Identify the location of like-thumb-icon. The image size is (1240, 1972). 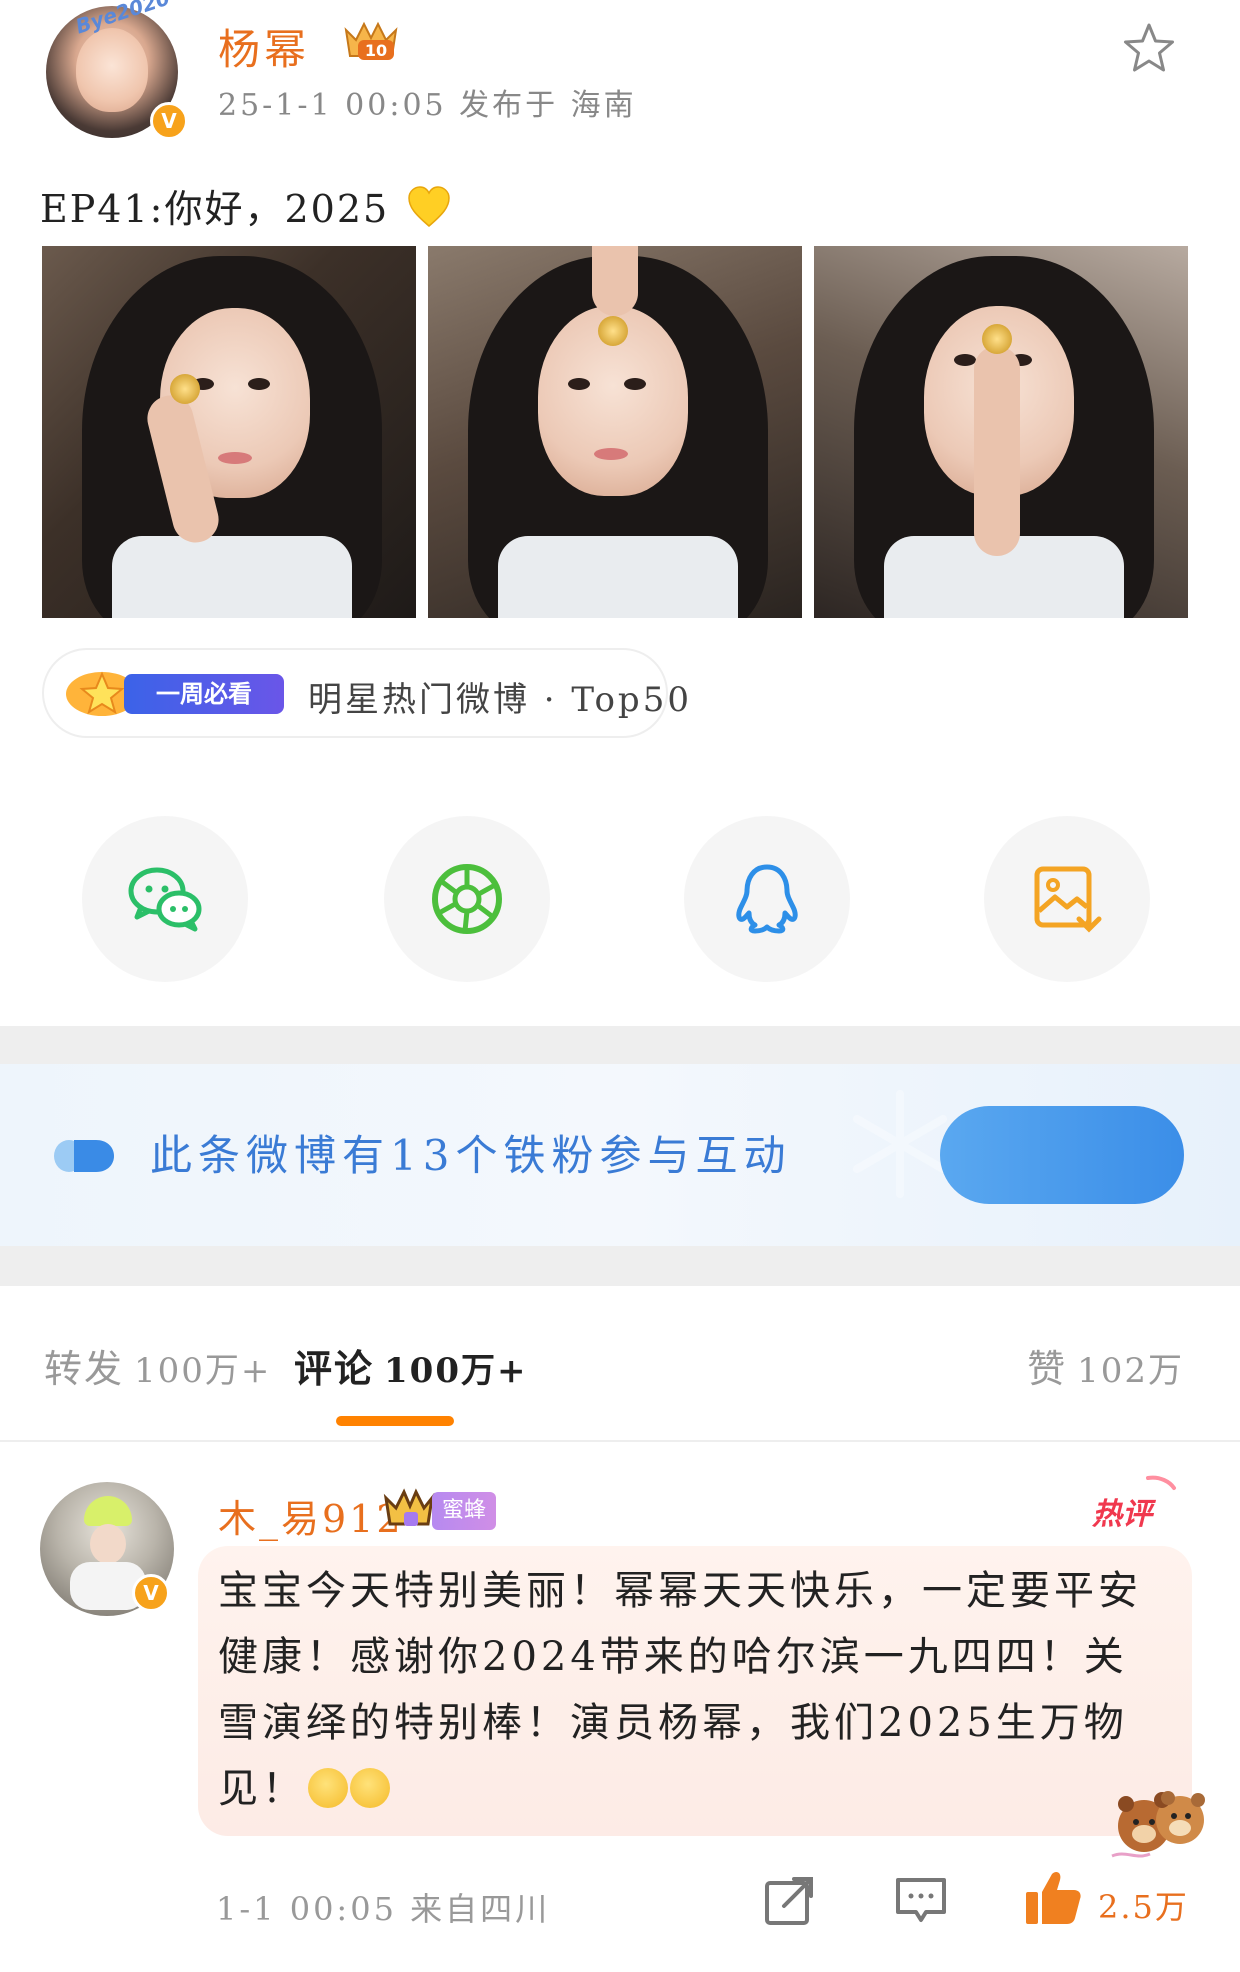
(1053, 1898).